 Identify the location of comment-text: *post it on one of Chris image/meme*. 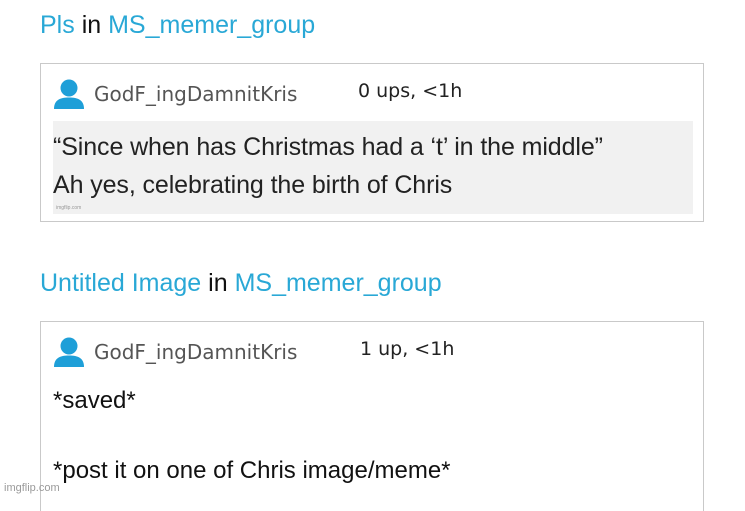
(252, 470).